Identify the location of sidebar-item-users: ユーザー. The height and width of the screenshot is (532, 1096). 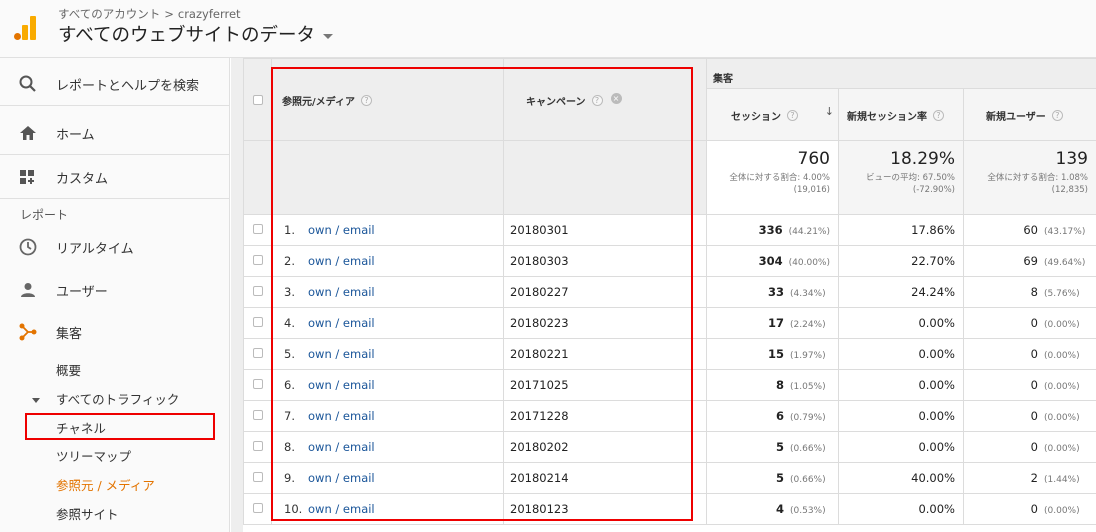
(114, 290).